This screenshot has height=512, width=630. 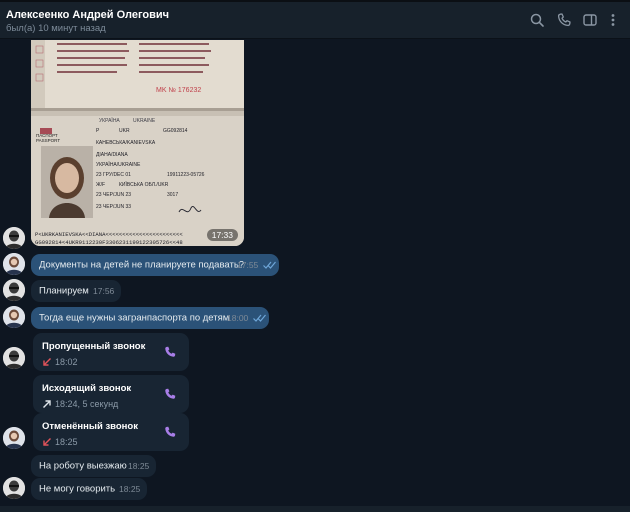 What do you see at coordinates (144, 121) in the screenshot?
I see `svg-text: UKRAINE` at bounding box center [144, 121].